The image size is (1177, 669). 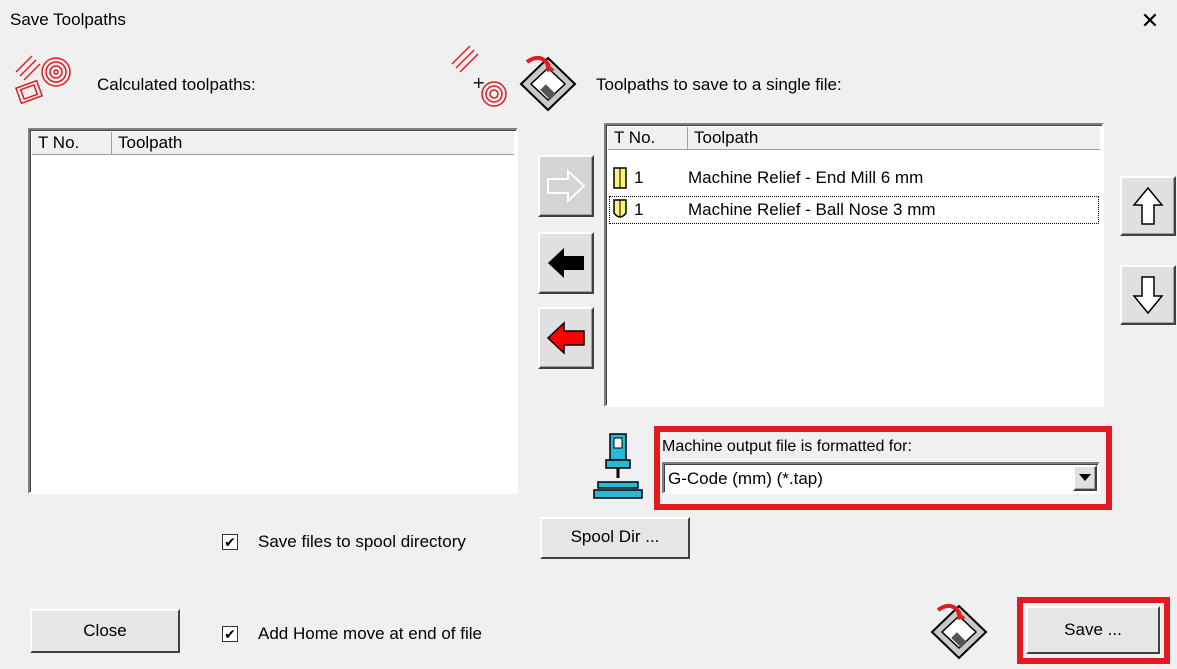 I want to click on chevron-down-icon, so click(x=1085, y=477).